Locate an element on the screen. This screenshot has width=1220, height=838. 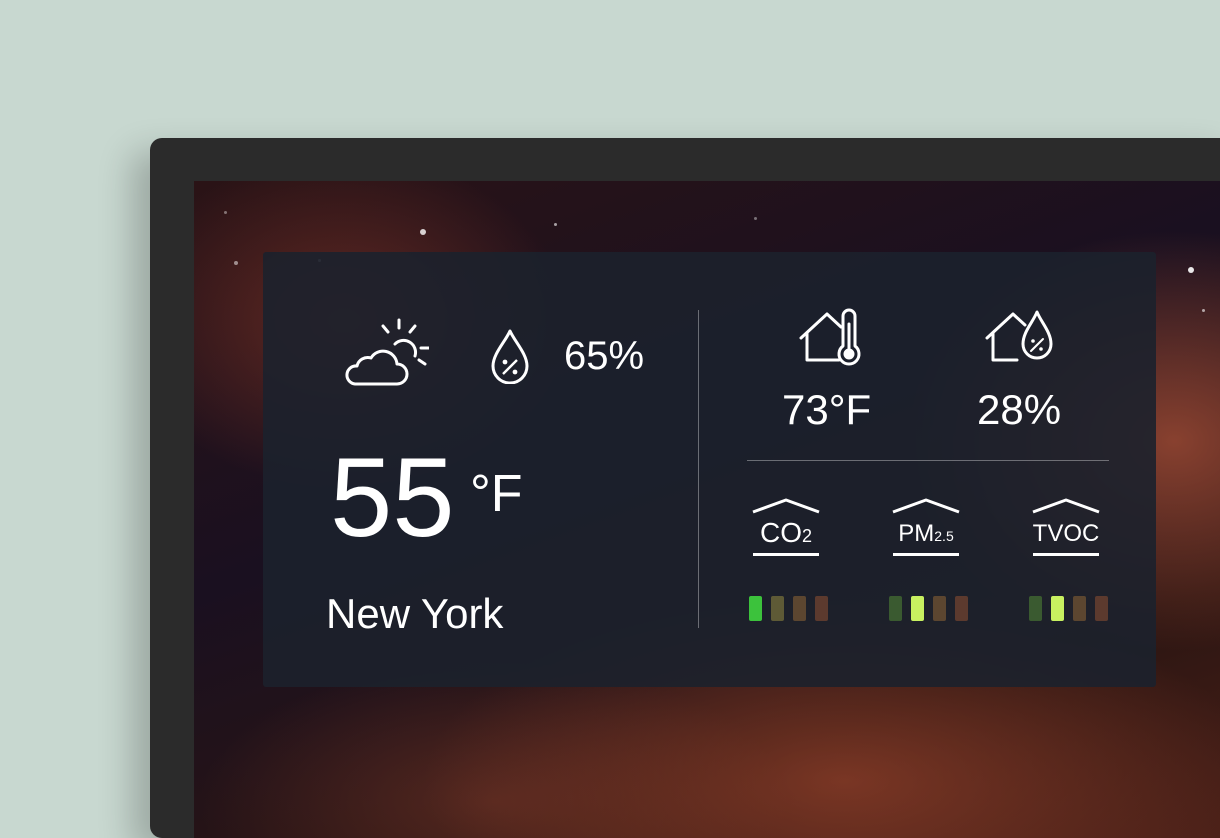
pm25-house-roof-icon is located at coordinates (926, 506).